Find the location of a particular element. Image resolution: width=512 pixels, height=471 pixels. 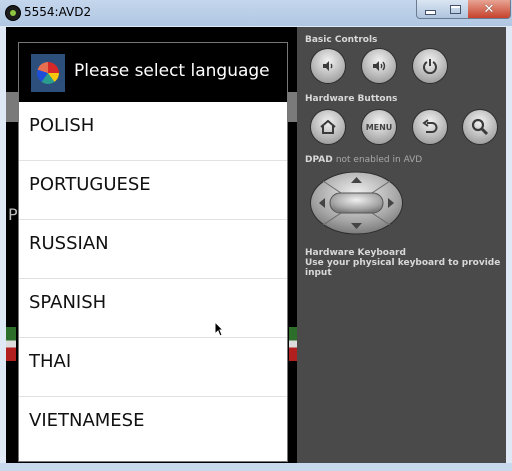

menu-button-label: MENU is located at coordinates (379, 127).